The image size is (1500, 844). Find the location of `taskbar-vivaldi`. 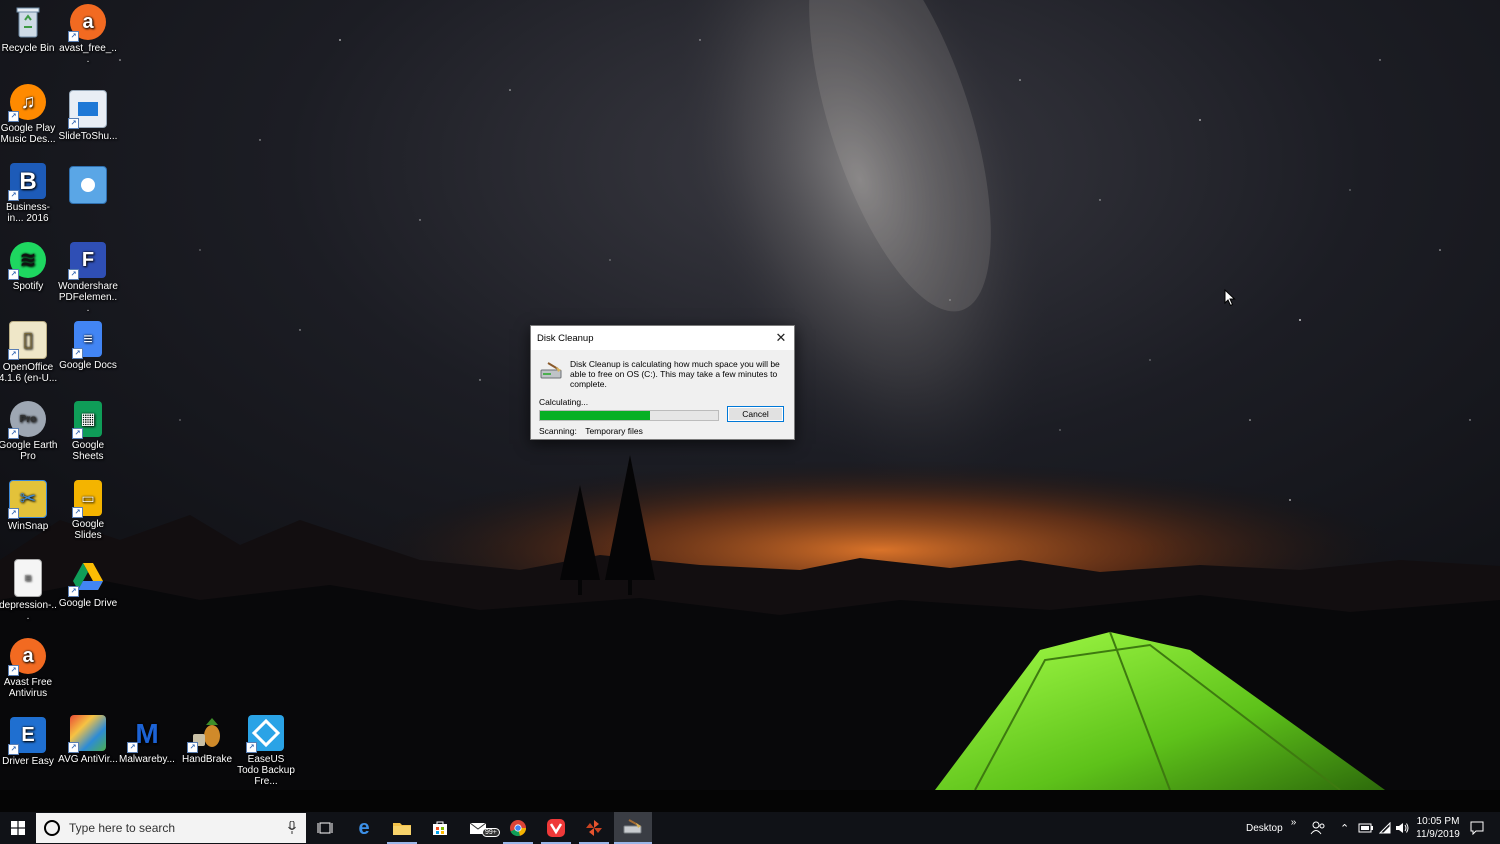

taskbar-vivaldi is located at coordinates (556, 828).